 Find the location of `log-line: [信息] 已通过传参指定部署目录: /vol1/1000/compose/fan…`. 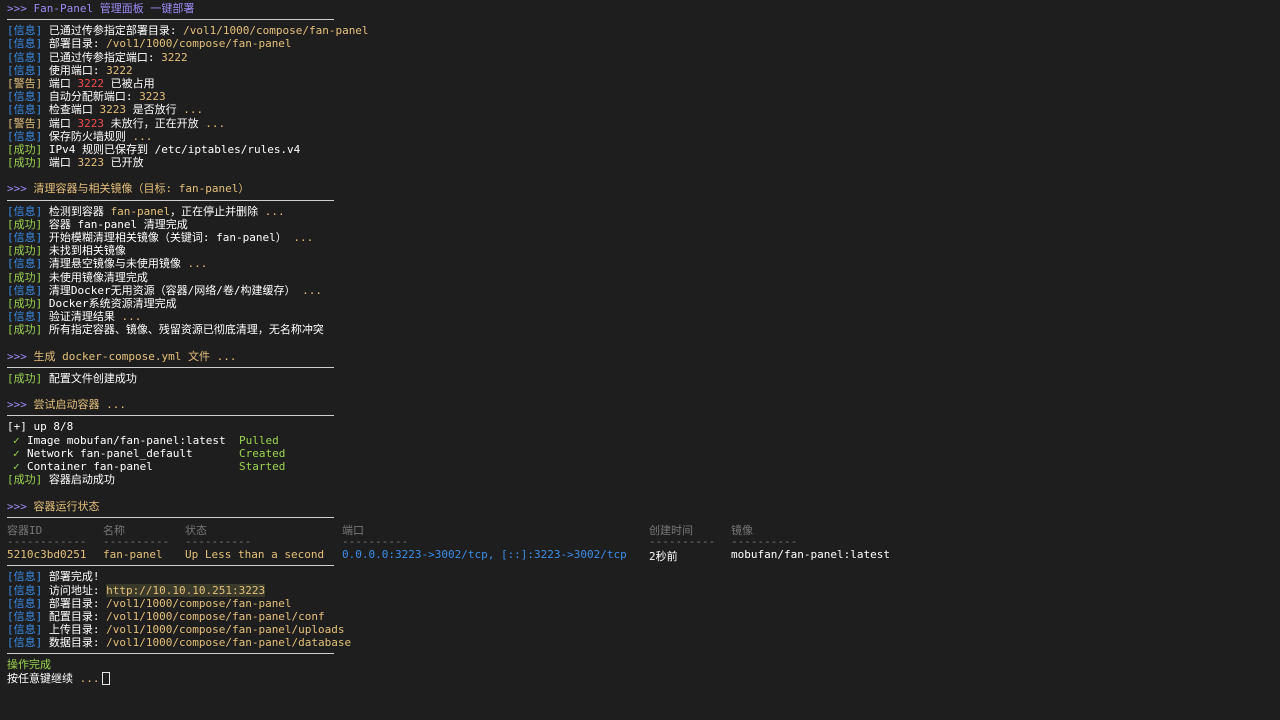

log-line: [信息] 已通过传参指定部署目录: /vol1/1000/compose/fan… is located at coordinates (643, 30).